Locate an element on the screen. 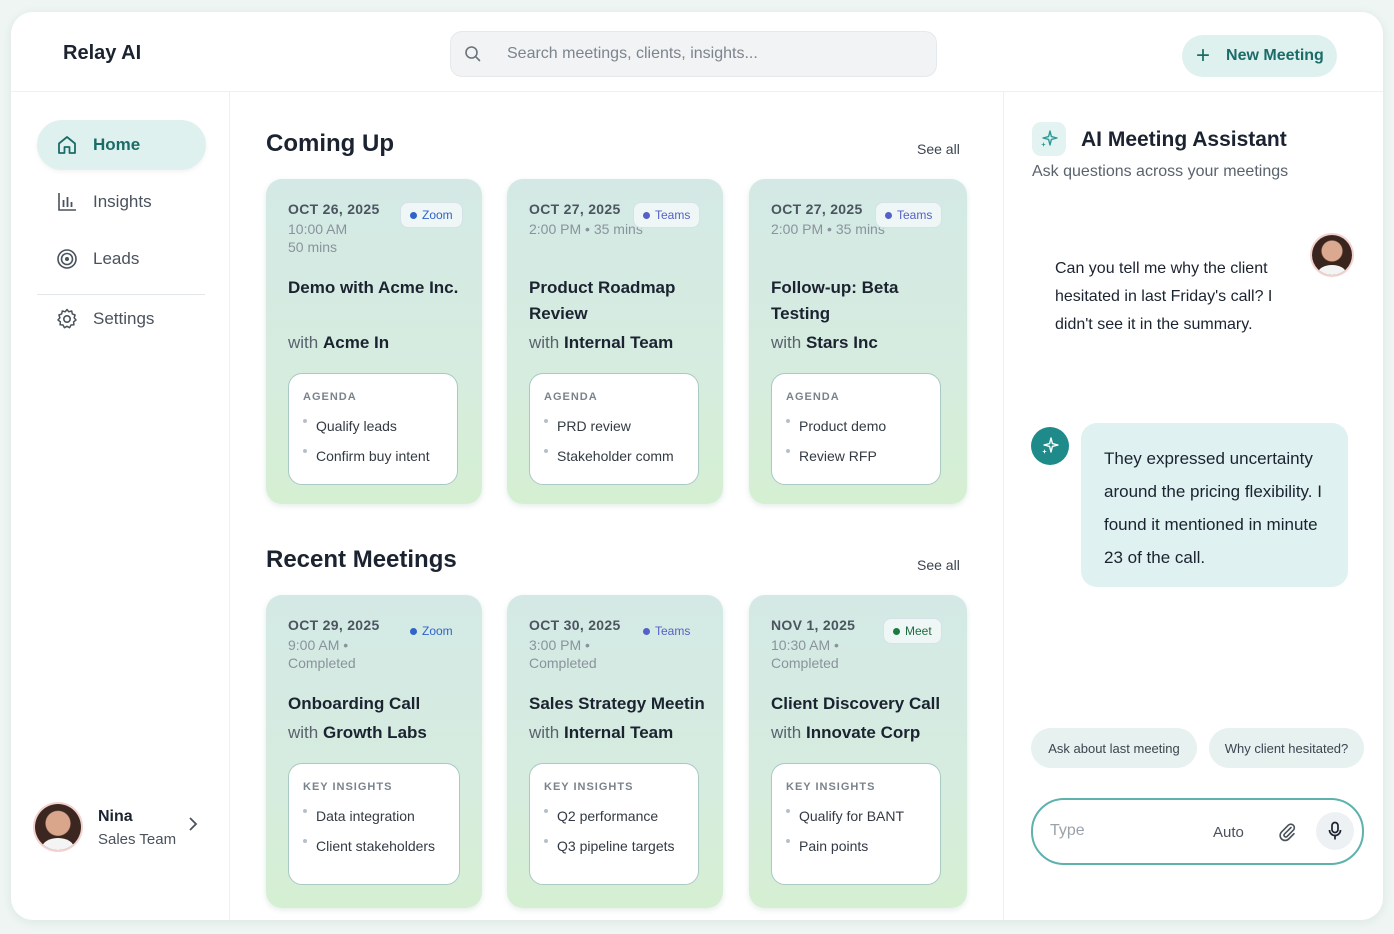 The width and height of the screenshot is (1394, 934). agenda-box: AGENDA Qualify leads Confirm buy intent is located at coordinates (373, 429).